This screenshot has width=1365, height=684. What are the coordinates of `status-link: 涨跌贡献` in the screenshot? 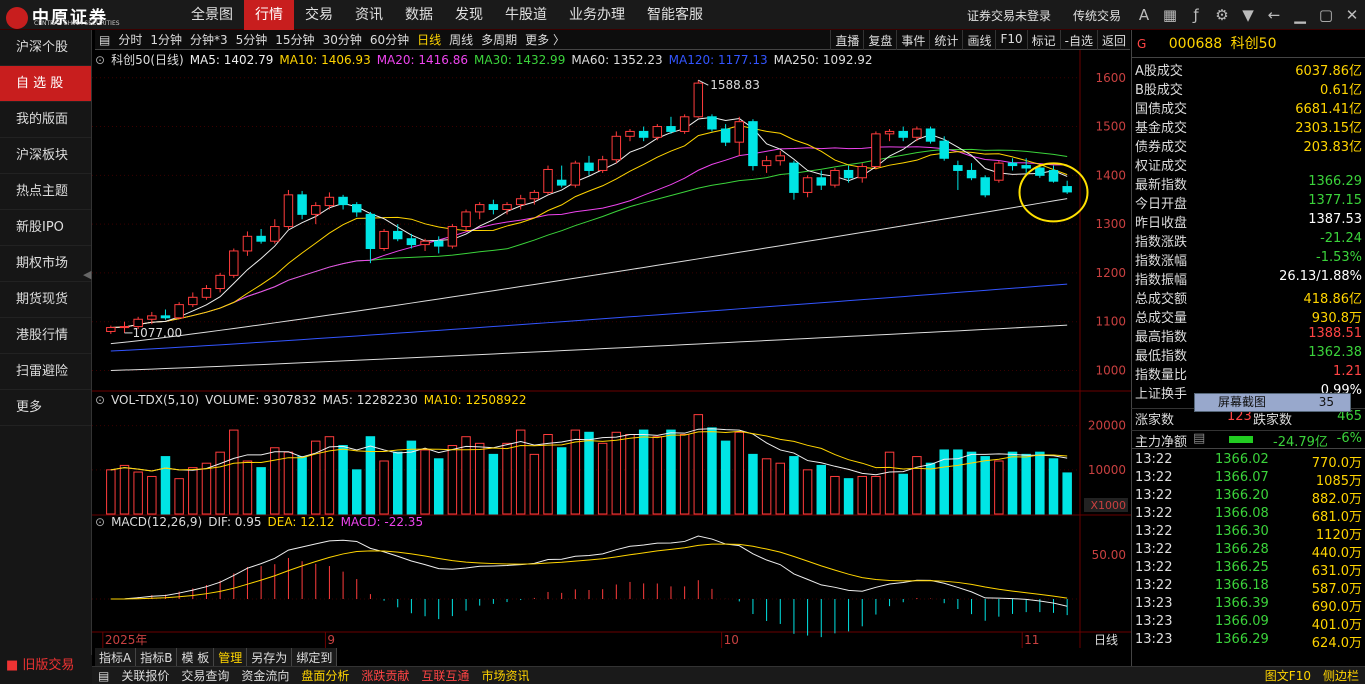 It's located at (385, 675).